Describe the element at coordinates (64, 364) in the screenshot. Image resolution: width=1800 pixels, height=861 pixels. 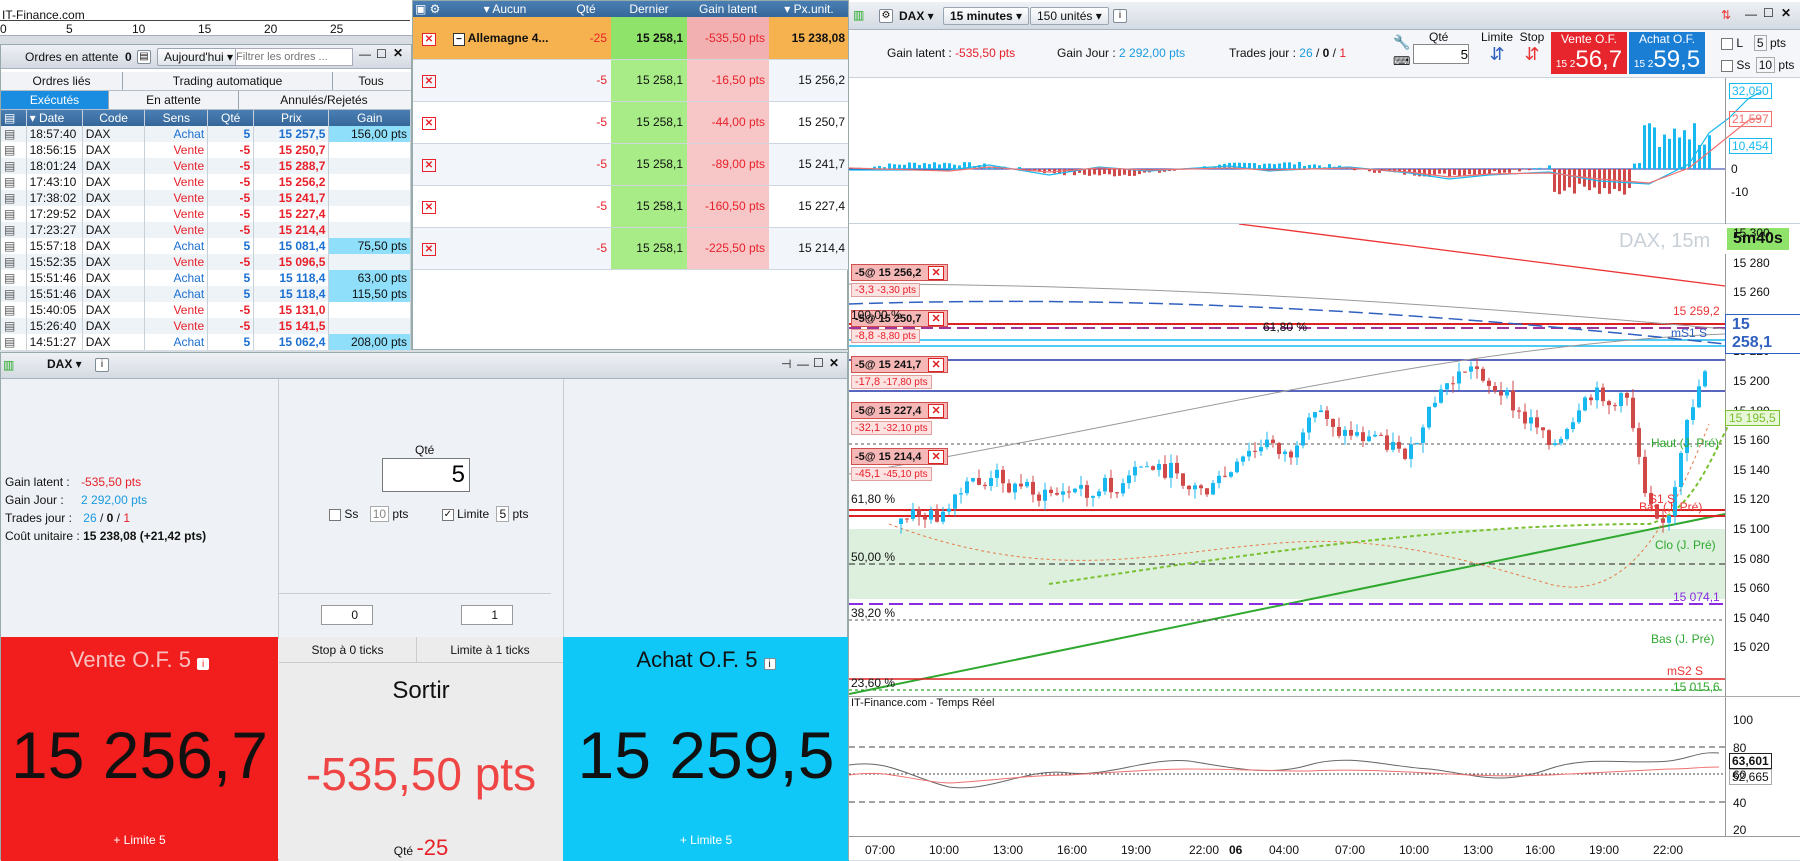
I see `ticket-symbol-select: DAX ▾` at that location.